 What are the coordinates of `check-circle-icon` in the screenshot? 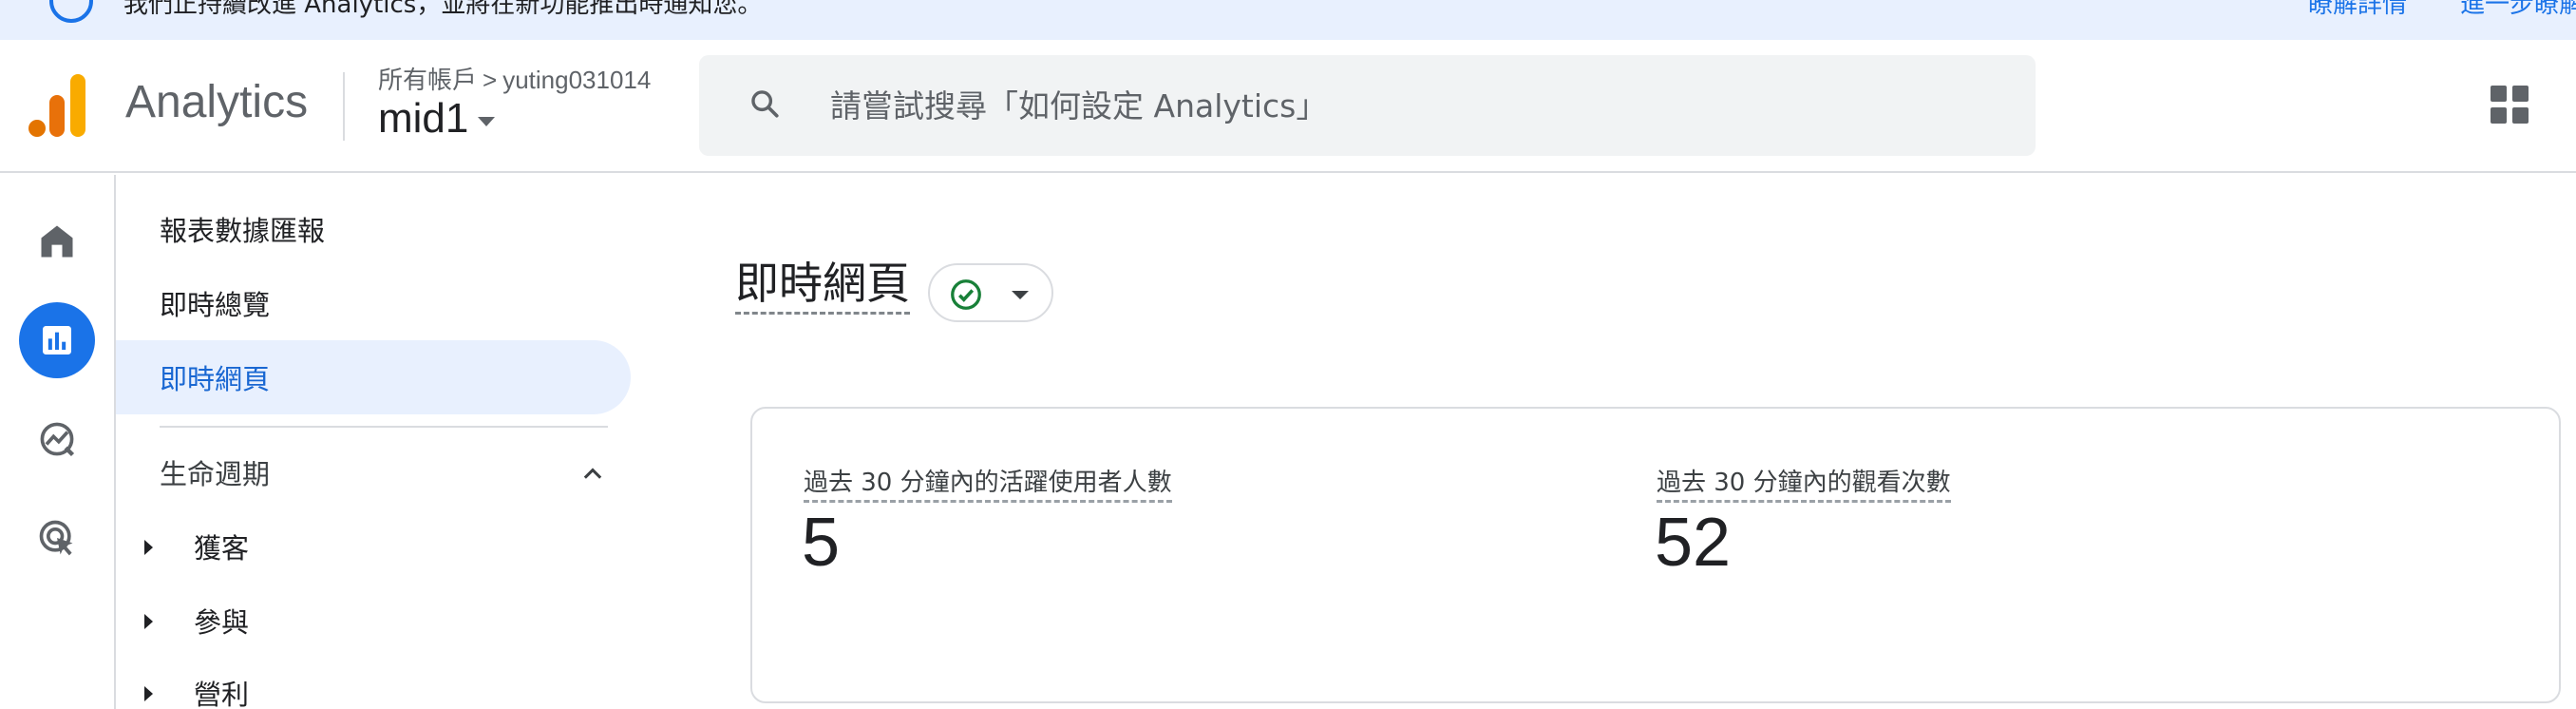 It's located at (966, 294).